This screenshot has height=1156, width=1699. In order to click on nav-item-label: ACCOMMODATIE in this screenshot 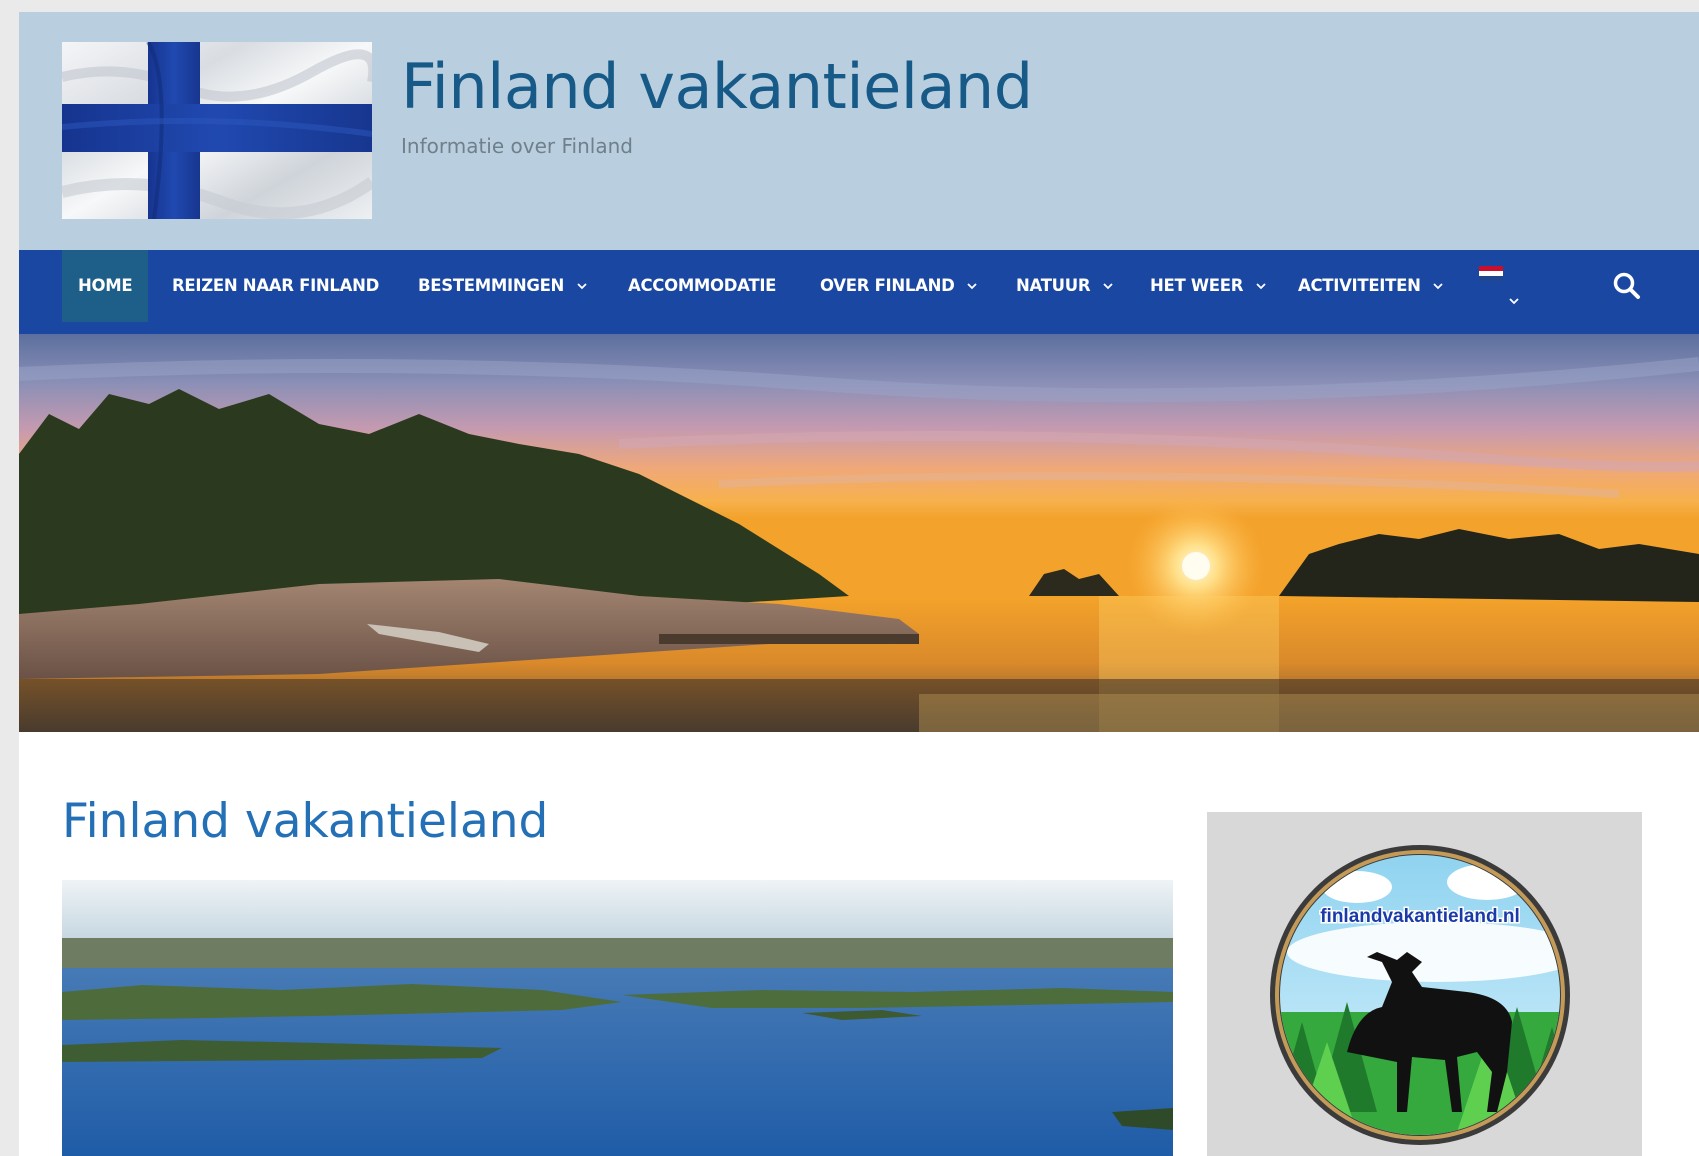, I will do `click(702, 285)`.